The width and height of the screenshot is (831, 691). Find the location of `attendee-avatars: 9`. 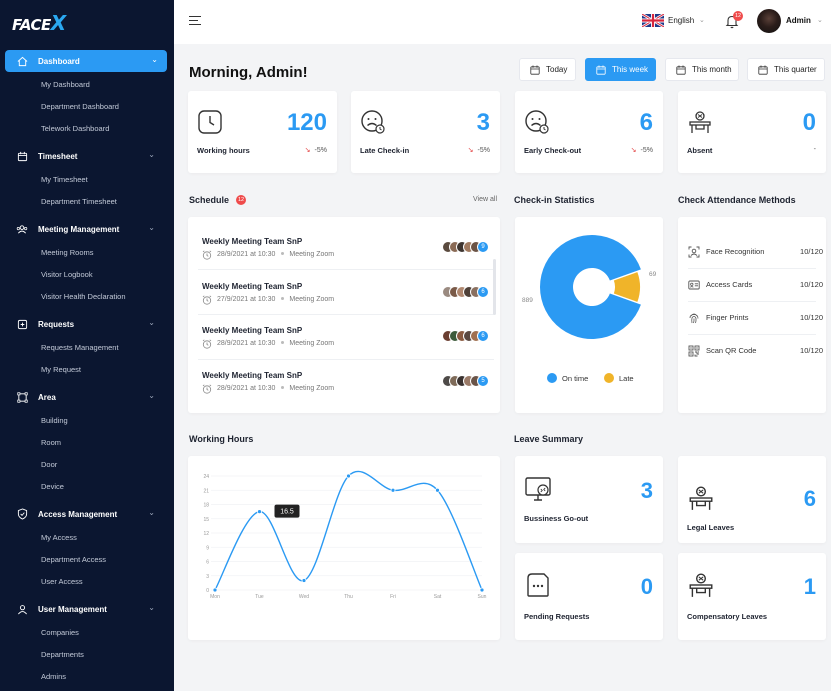

attendee-avatars: 9 is located at coordinates (472, 247).